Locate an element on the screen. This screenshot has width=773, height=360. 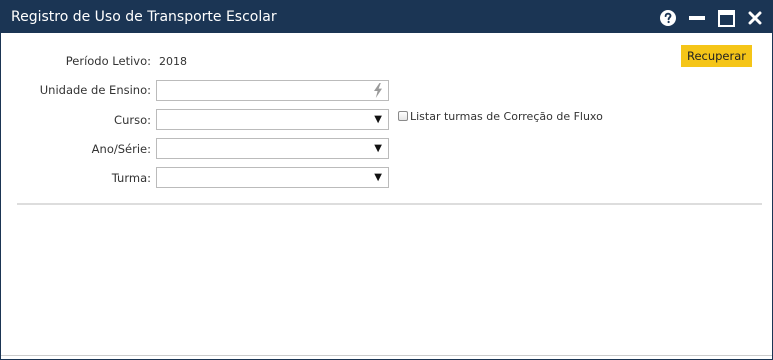
titlebar: Registro de Uso de Transporte Escolar is located at coordinates (386, 17).